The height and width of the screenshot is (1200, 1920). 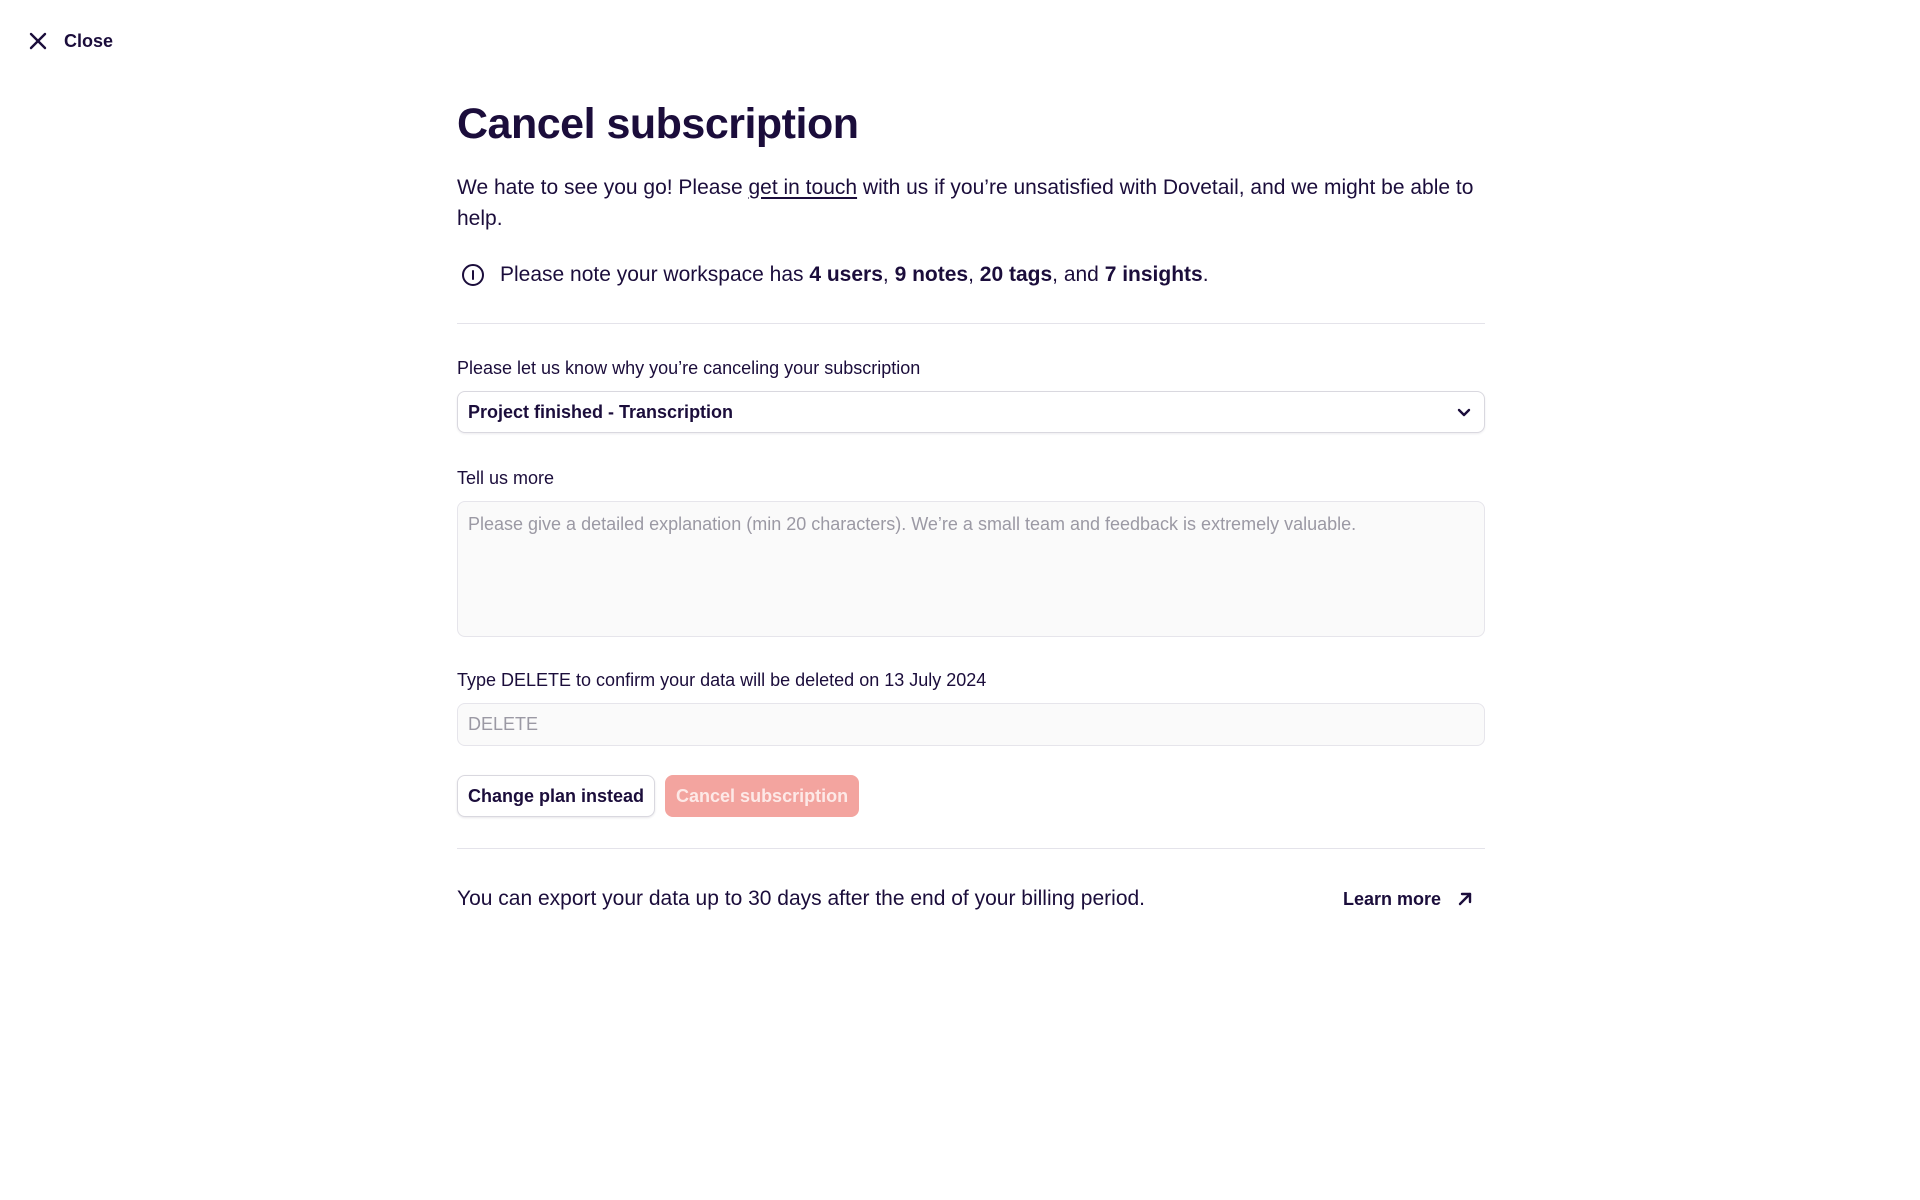 What do you see at coordinates (846, 274) in the screenshot?
I see `users-count: 4 users` at bounding box center [846, 274].